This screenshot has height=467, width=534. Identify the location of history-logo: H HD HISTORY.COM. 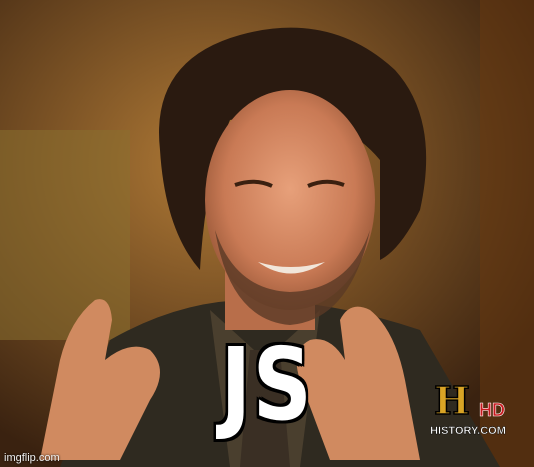
(468, 407).